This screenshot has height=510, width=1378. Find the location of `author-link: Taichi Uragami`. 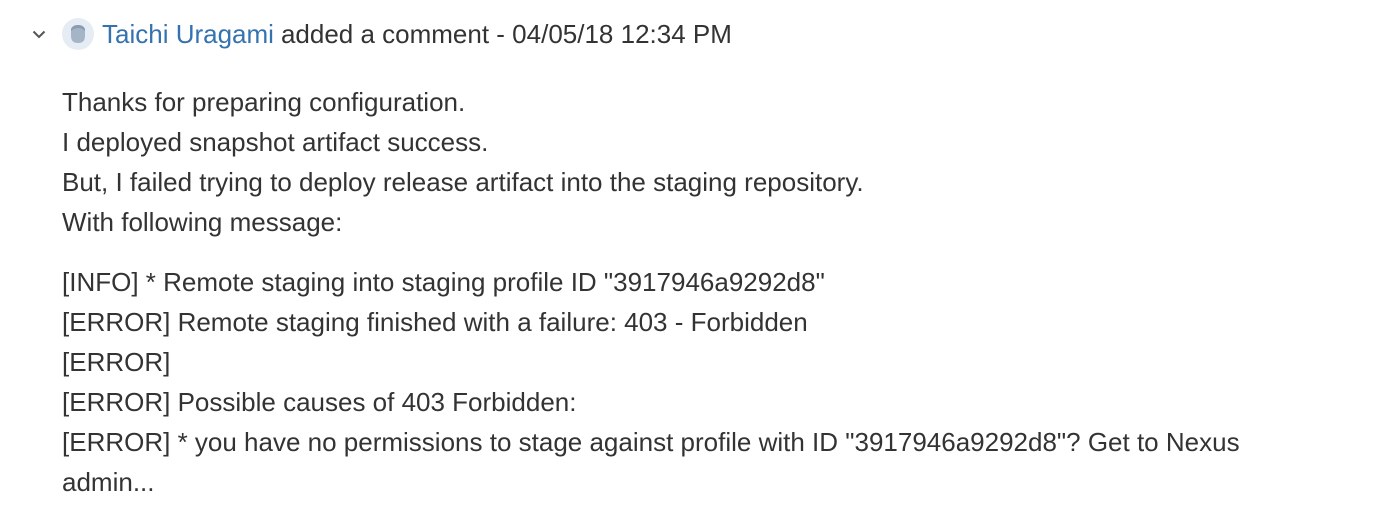

author-link: Taichi Uragami is located at coordinates (188, 34).